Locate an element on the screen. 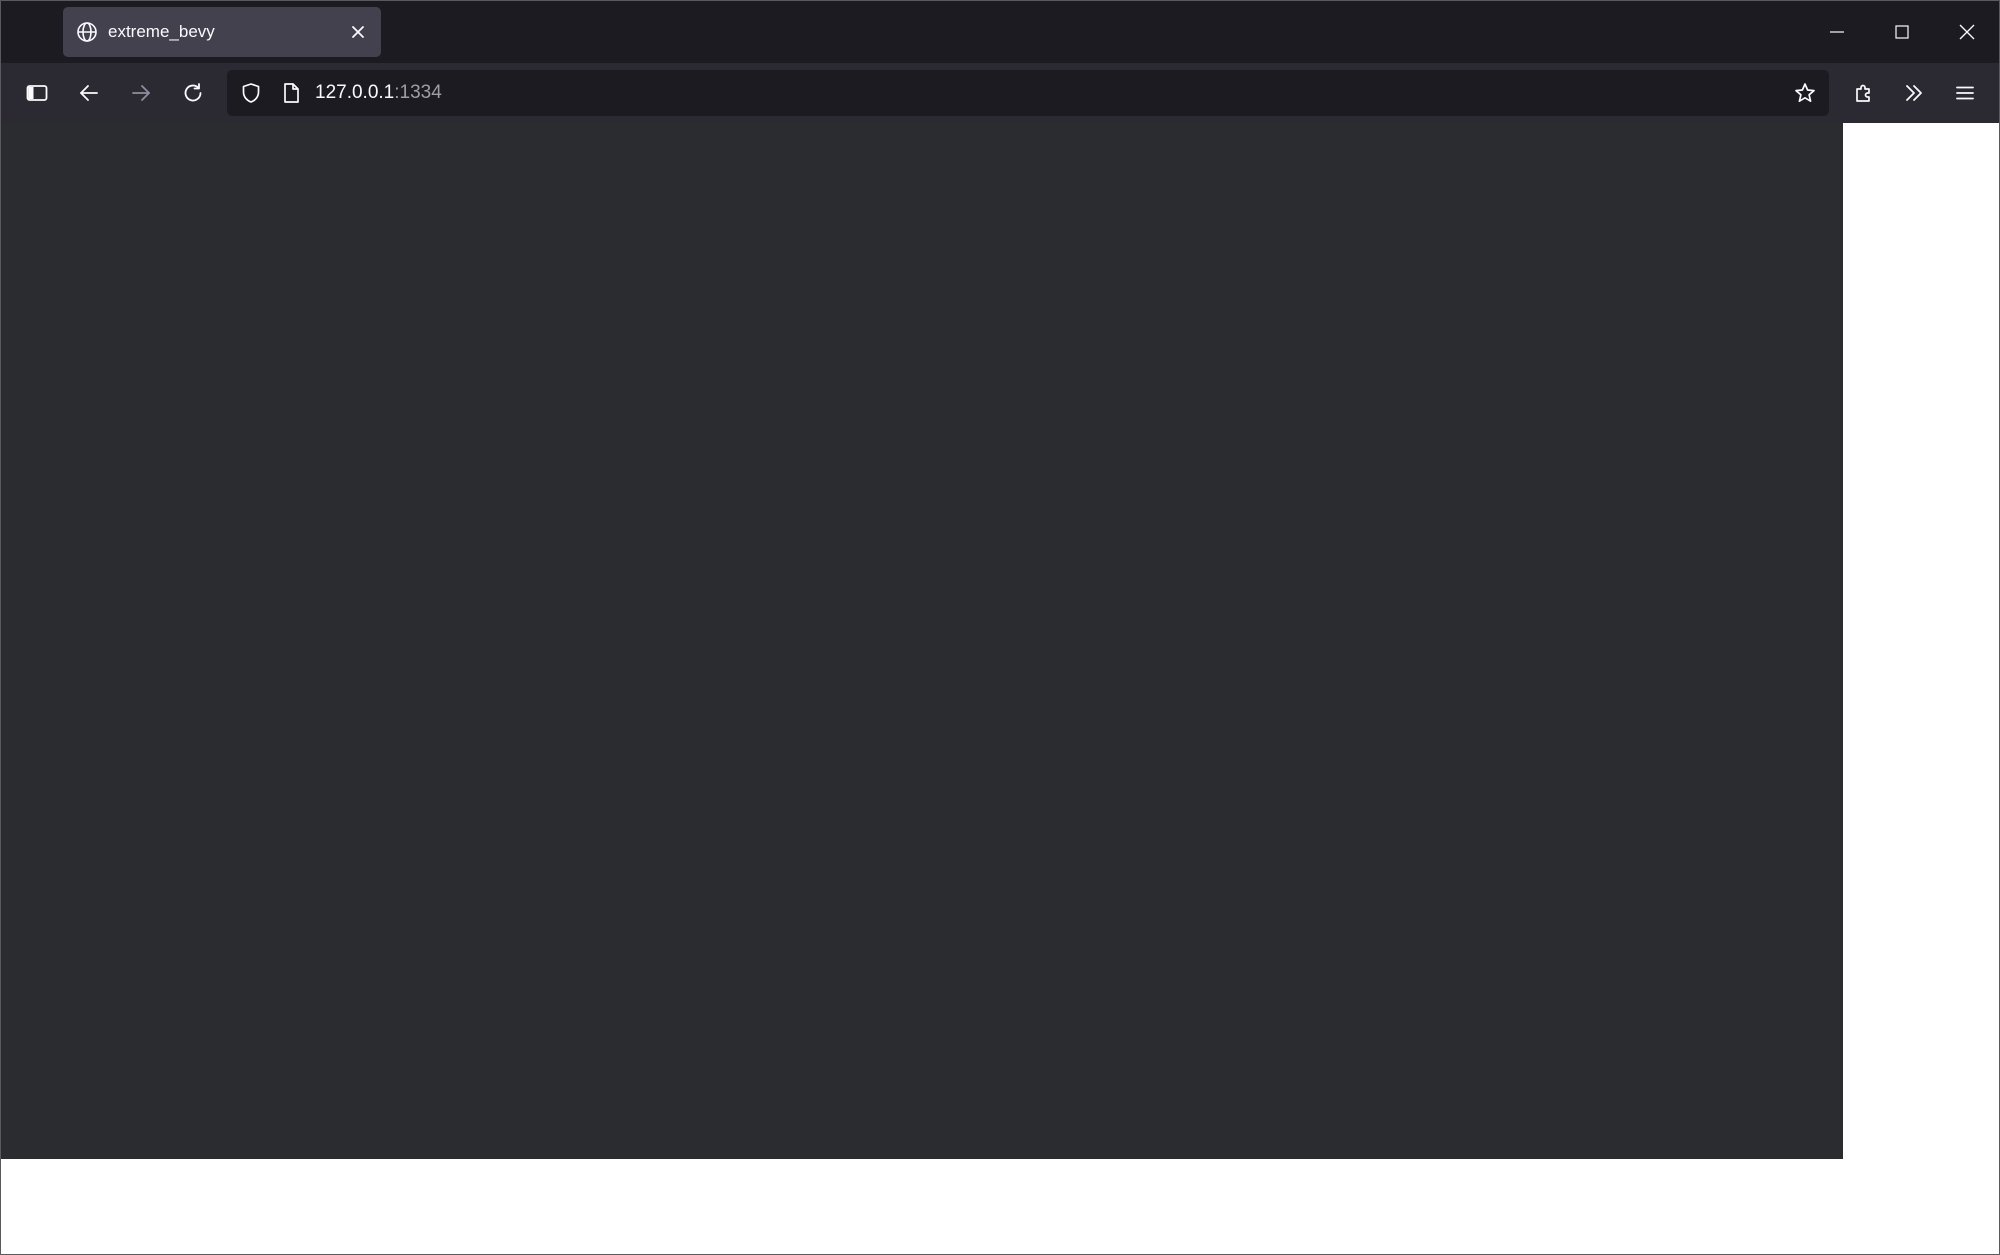 This screenshot has width=2000, height=1255. sidebar-button is located at coordinates (37, 93).